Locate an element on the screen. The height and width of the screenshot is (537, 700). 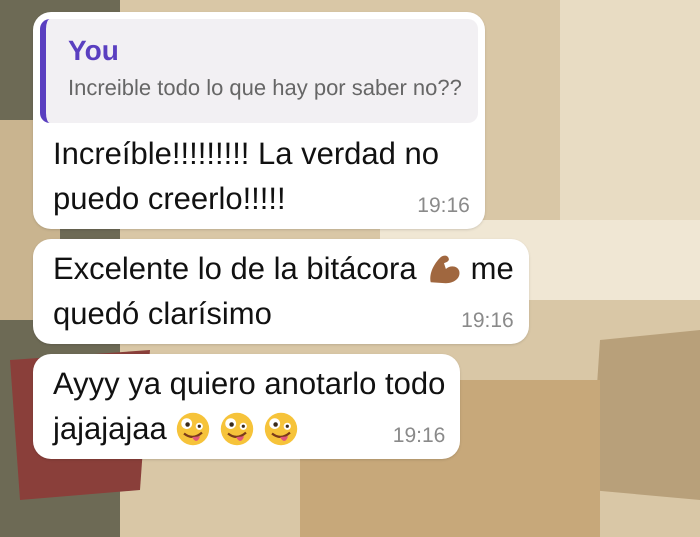
message-text: puedo creerlo!!!!! is located at coordinates (169, 199).